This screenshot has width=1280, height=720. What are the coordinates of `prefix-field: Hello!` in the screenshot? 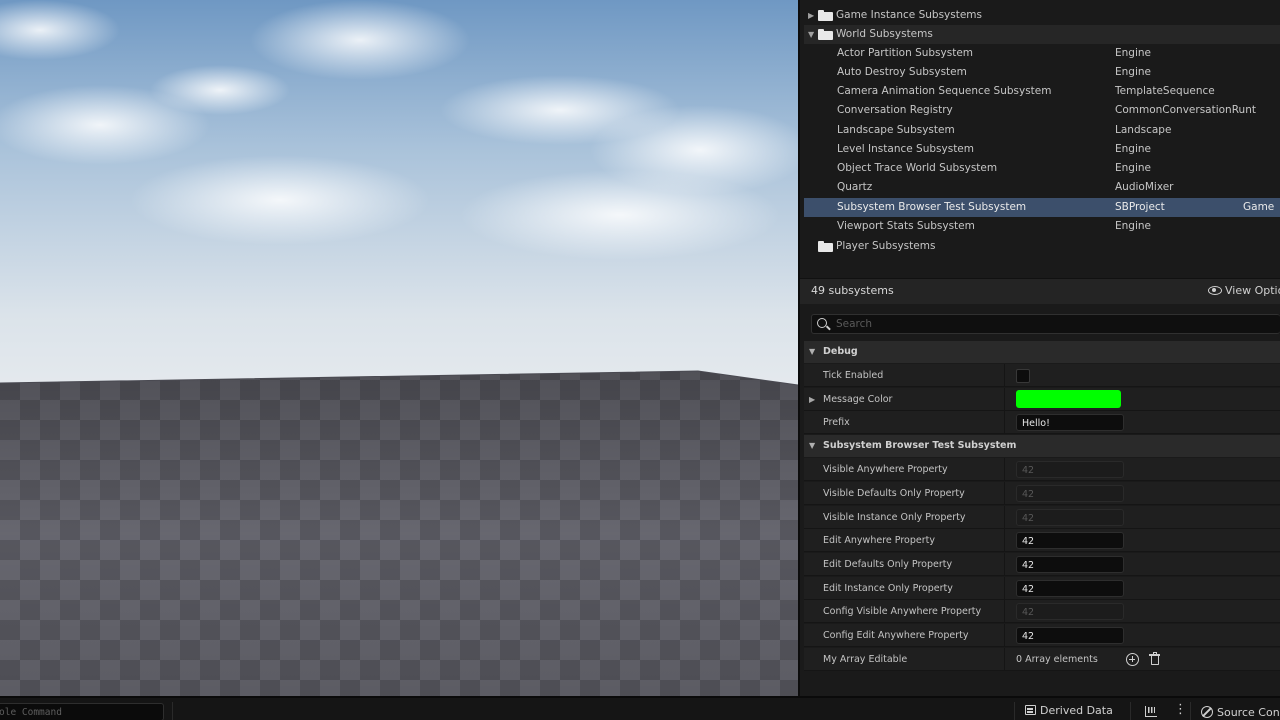 It's located at (1070, 422).